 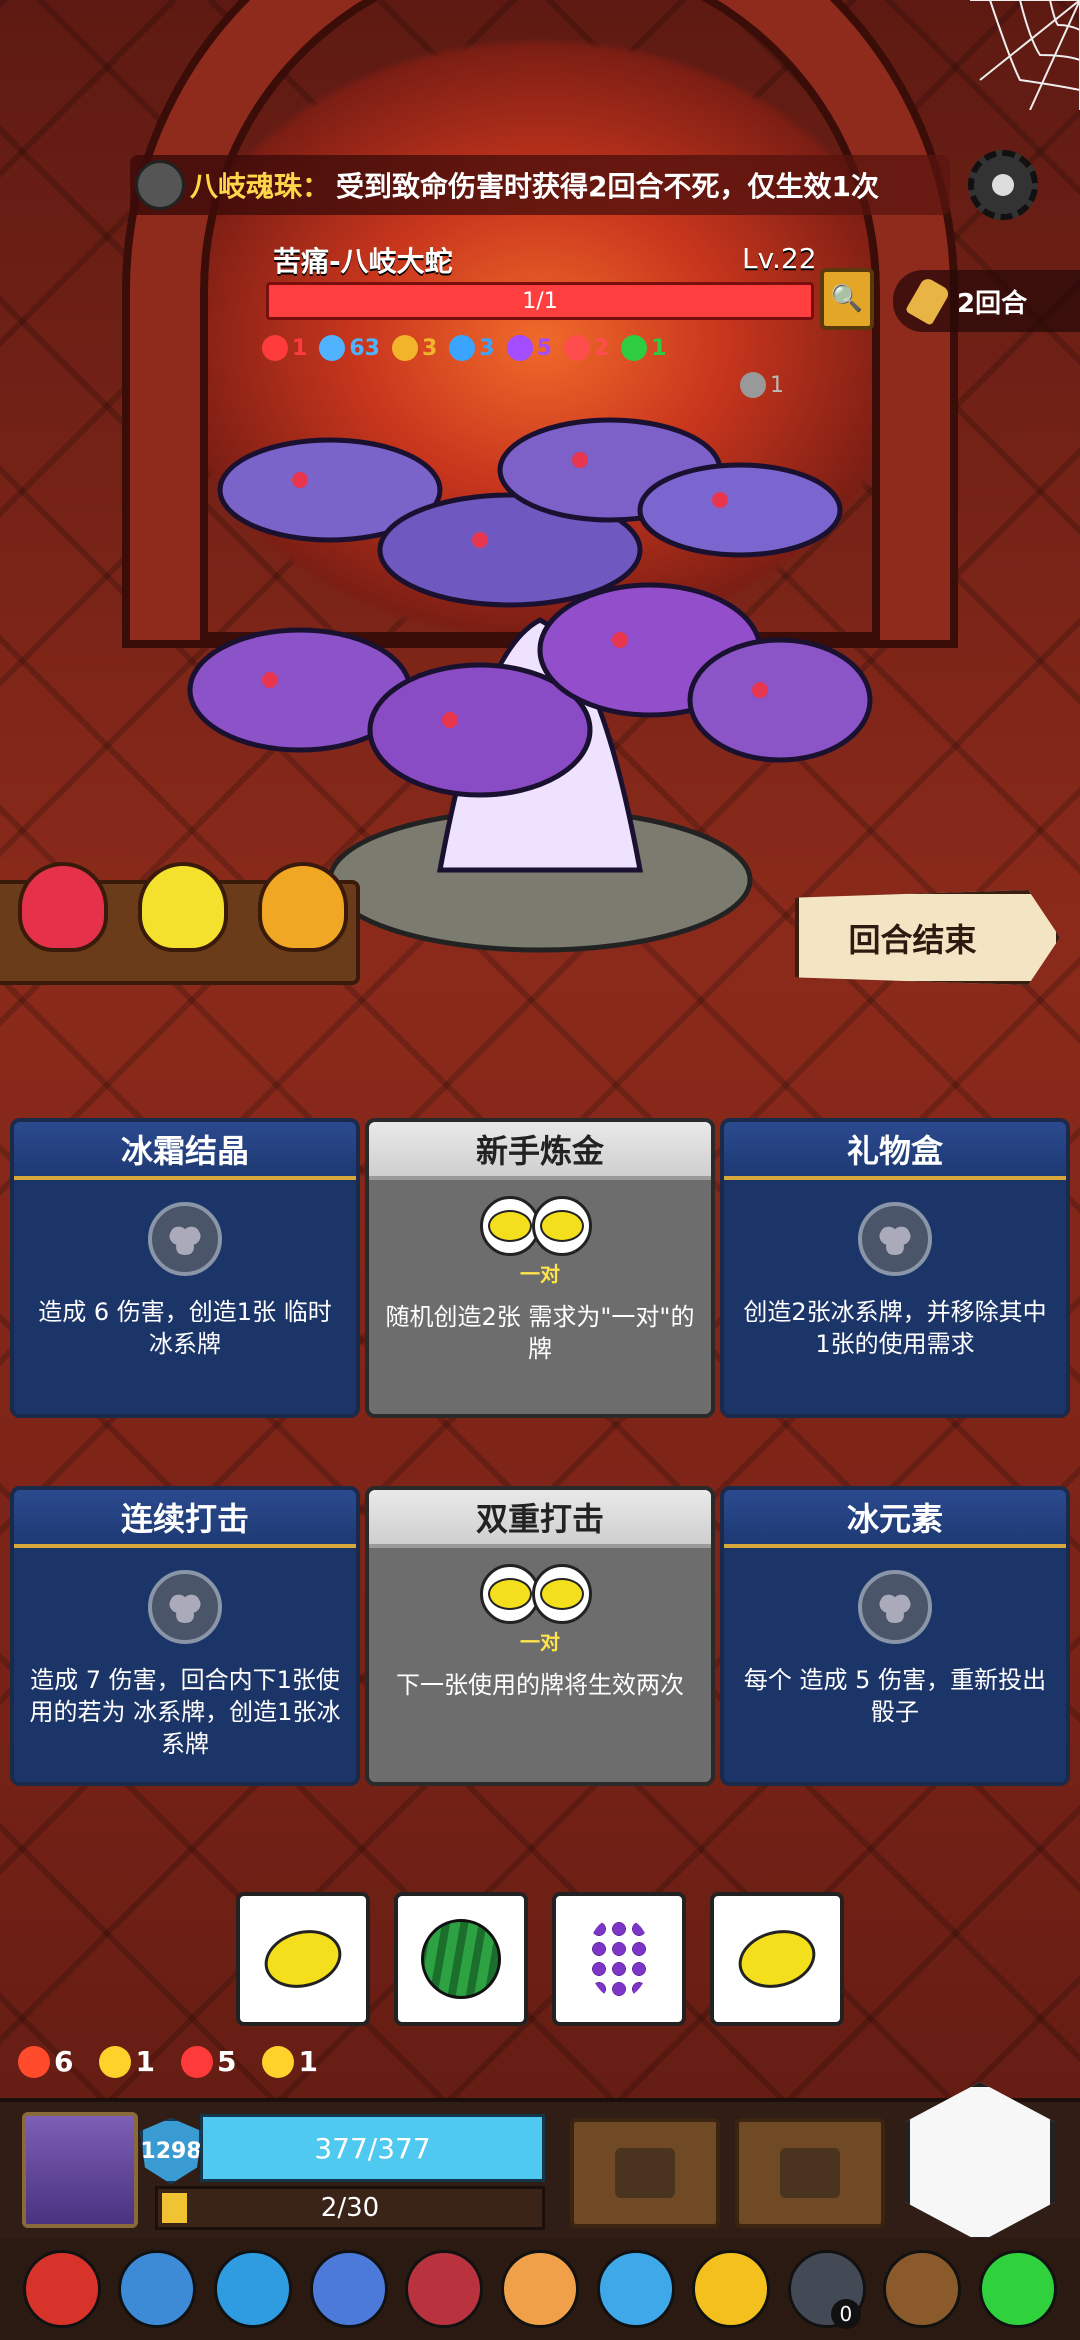 I want to click on enemy-status: 63, so click(x=349, y=348).